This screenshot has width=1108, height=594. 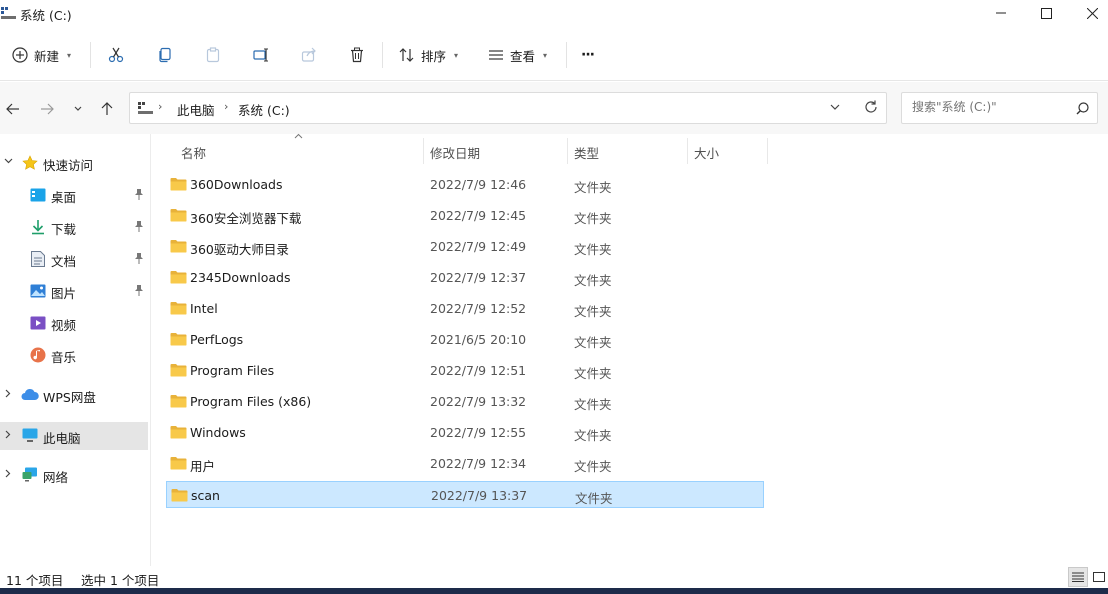 I want to click on sidebar-item-label: 视频, so click(x=64, y=325).